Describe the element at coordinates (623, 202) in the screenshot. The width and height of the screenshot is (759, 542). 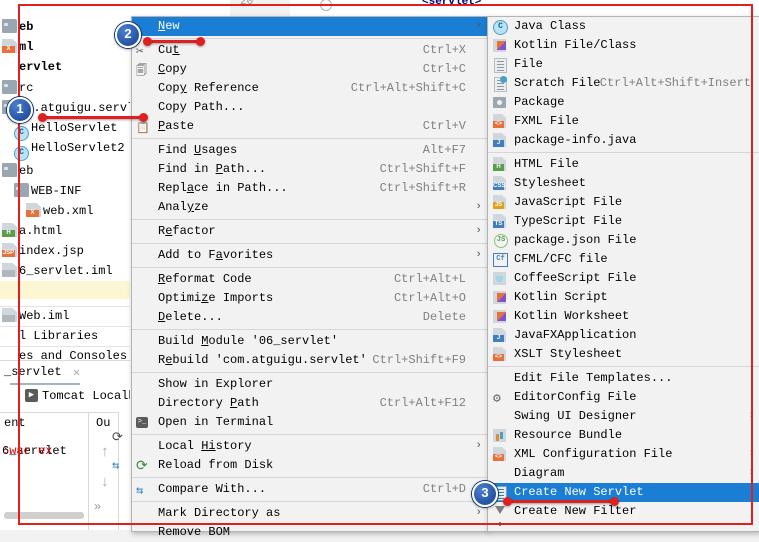
I see `submenu-item-javascript-file: JS JavaScript File` at that location.